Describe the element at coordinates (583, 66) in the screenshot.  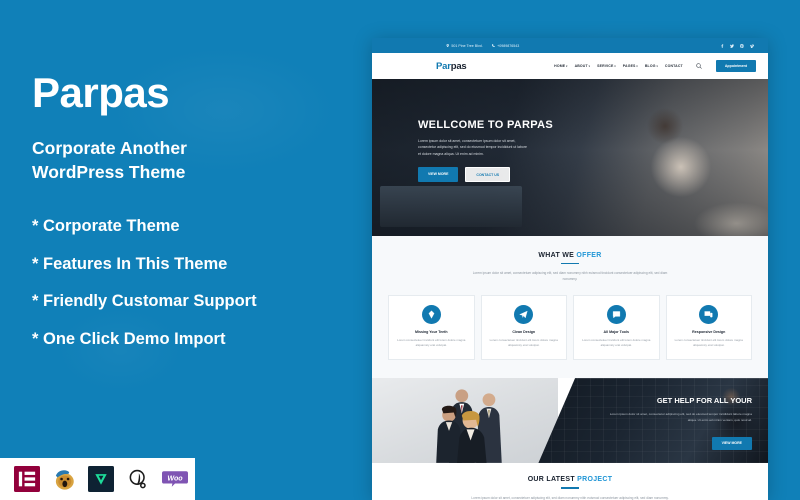
I see `menu-item-about: ABOUT` at that location.